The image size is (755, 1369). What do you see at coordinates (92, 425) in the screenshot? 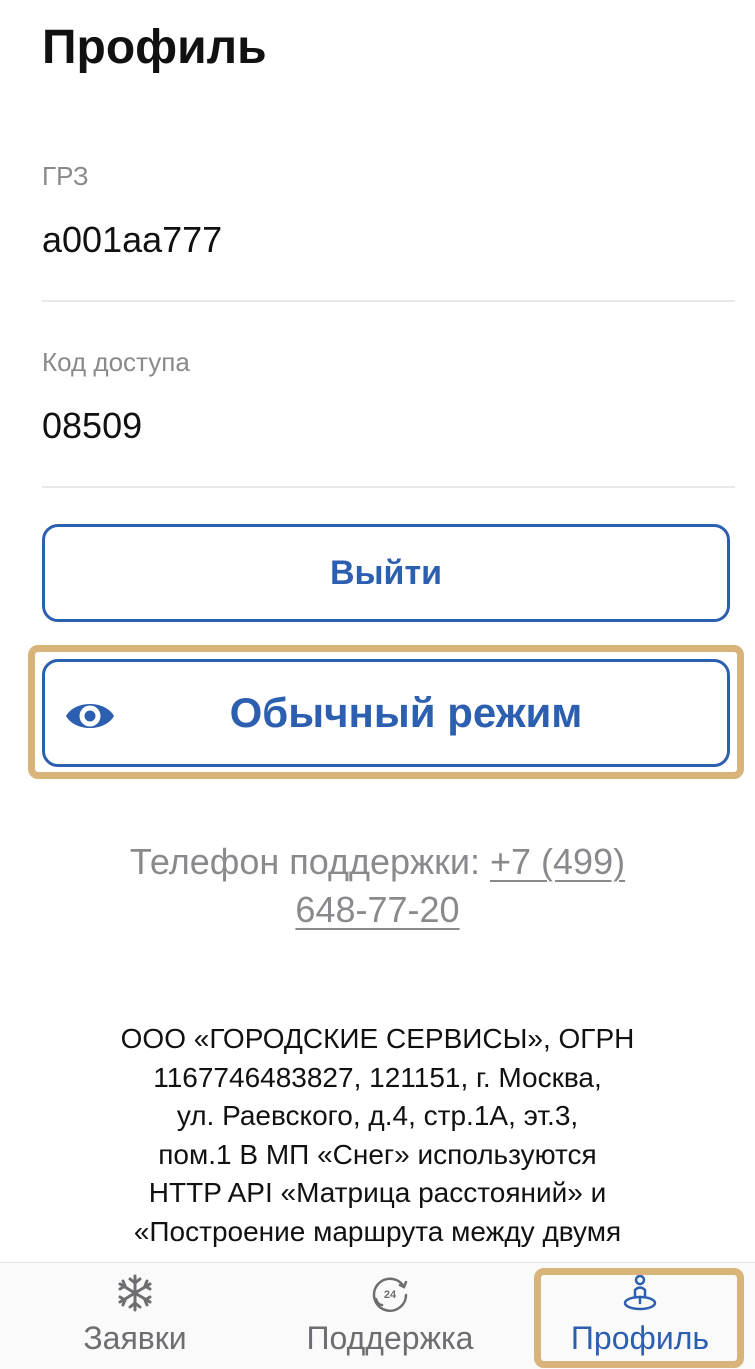
I see `access-code-value: 08509` at bounding box center [92, 425].